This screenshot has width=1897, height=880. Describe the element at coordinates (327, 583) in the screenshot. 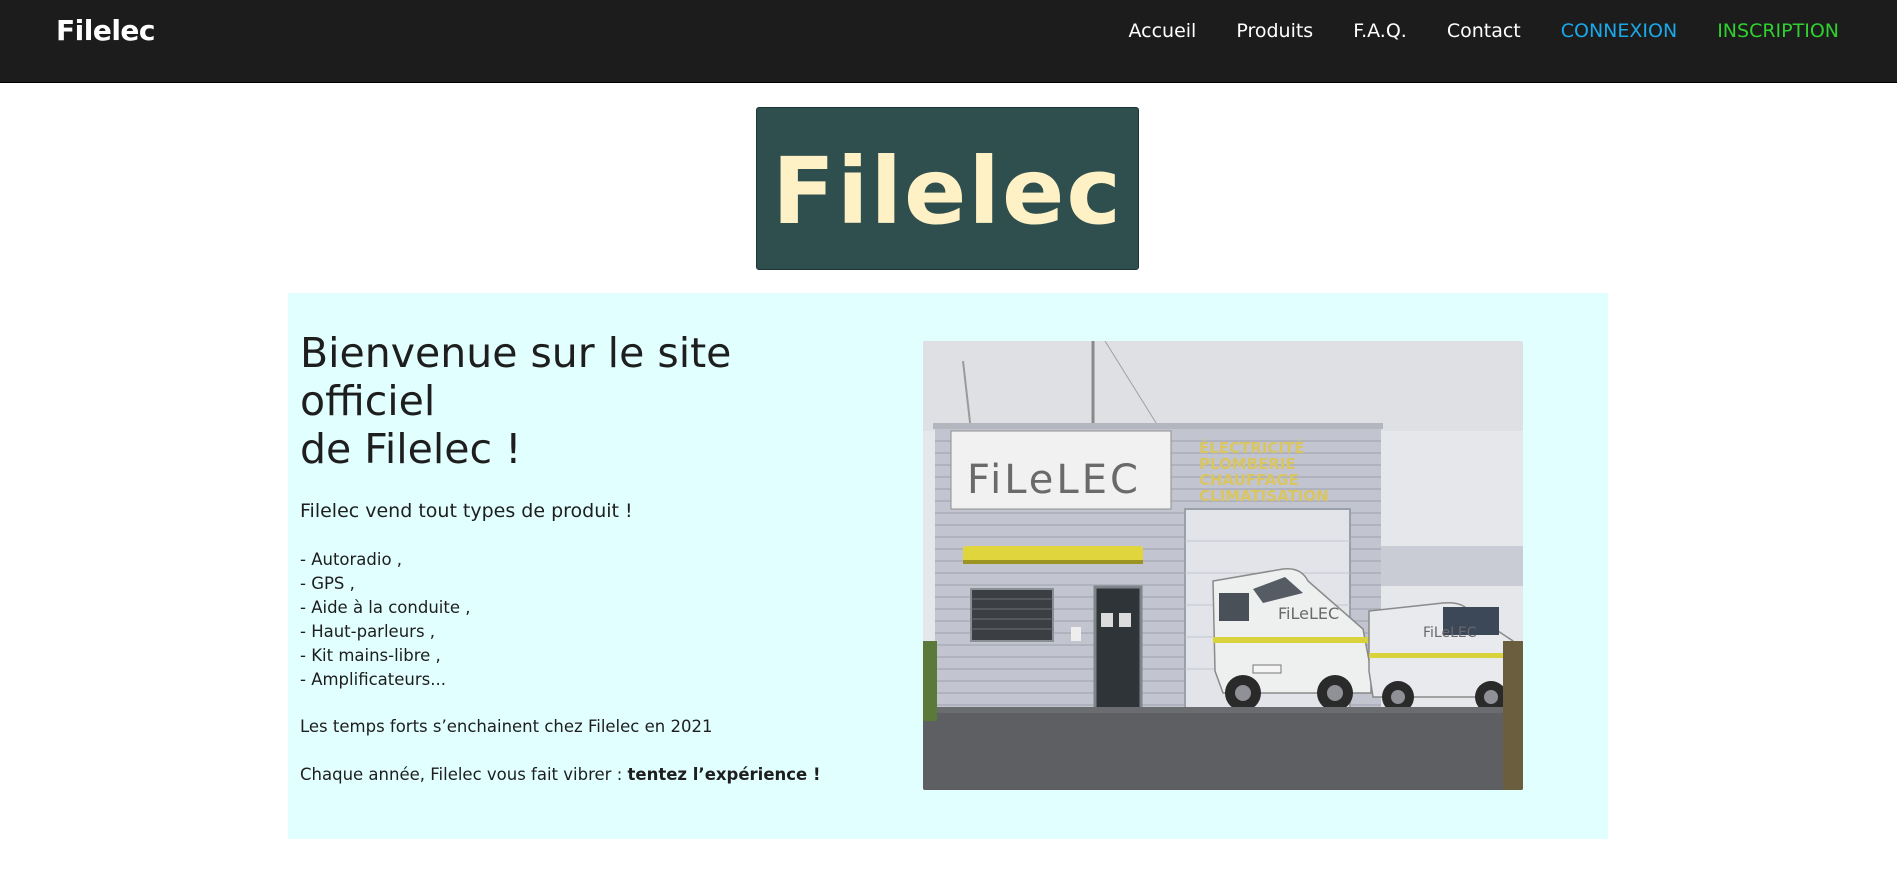

I see `list-item: - GPS ,` at that location.